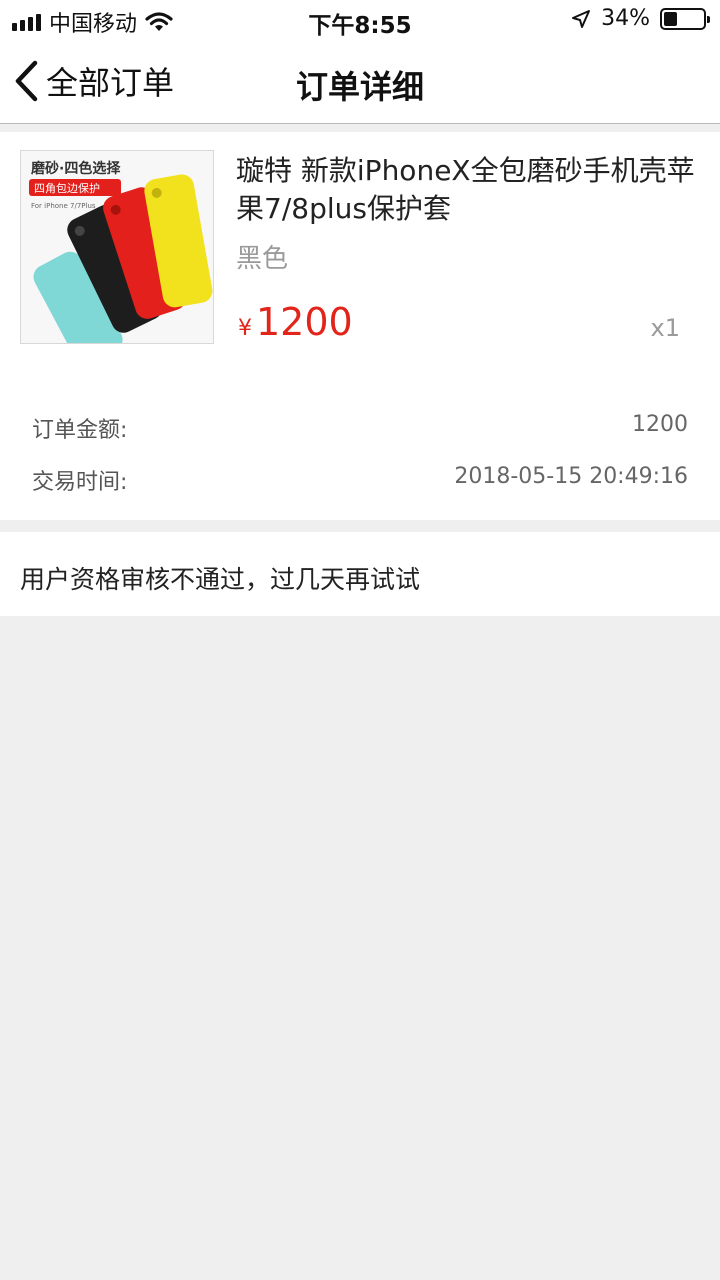  I want to click on page-title: 订单详细, so click(359, 87).